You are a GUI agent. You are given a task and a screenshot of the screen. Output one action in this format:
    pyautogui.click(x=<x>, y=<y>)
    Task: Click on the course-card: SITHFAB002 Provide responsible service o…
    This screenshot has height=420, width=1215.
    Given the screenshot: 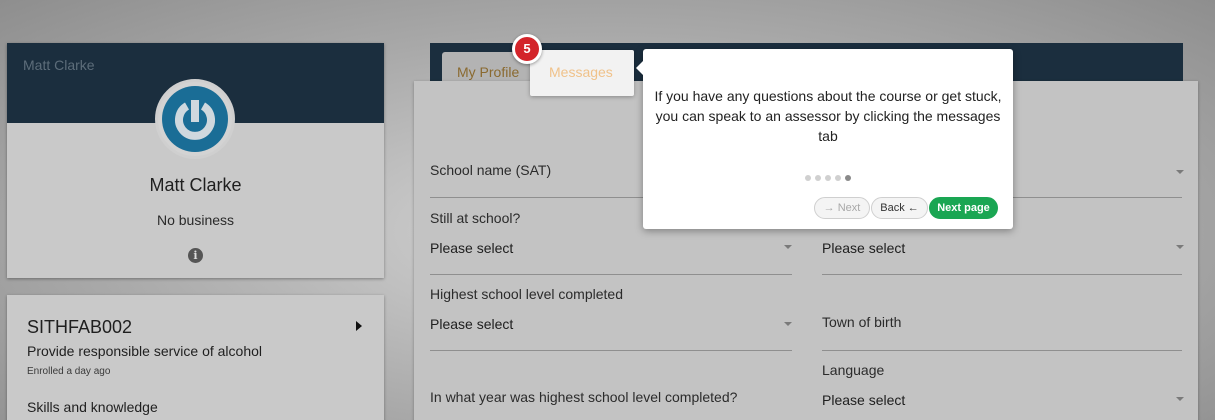 What is the action you would take?
    pyautogui.click(x=195, y=357)
    